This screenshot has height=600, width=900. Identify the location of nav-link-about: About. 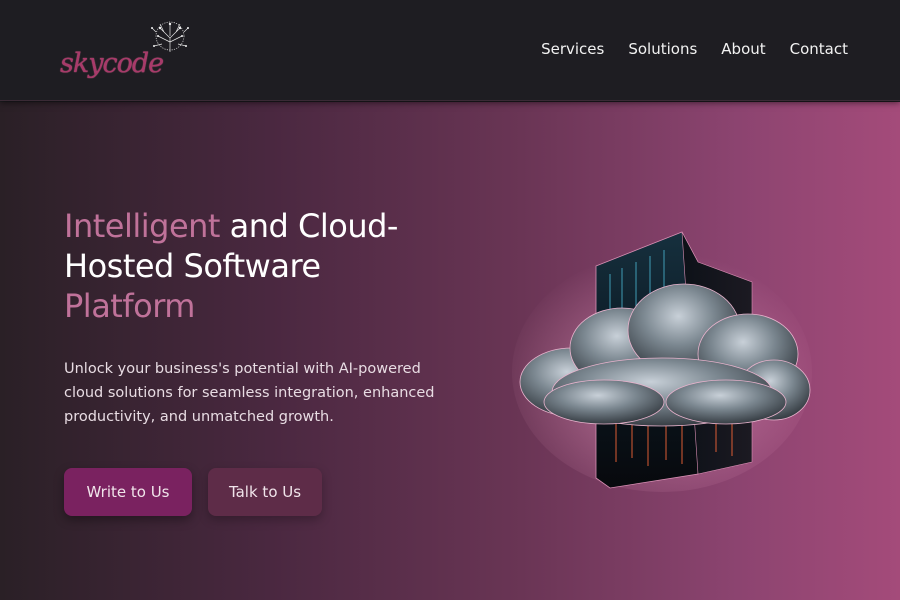
(743, 49).